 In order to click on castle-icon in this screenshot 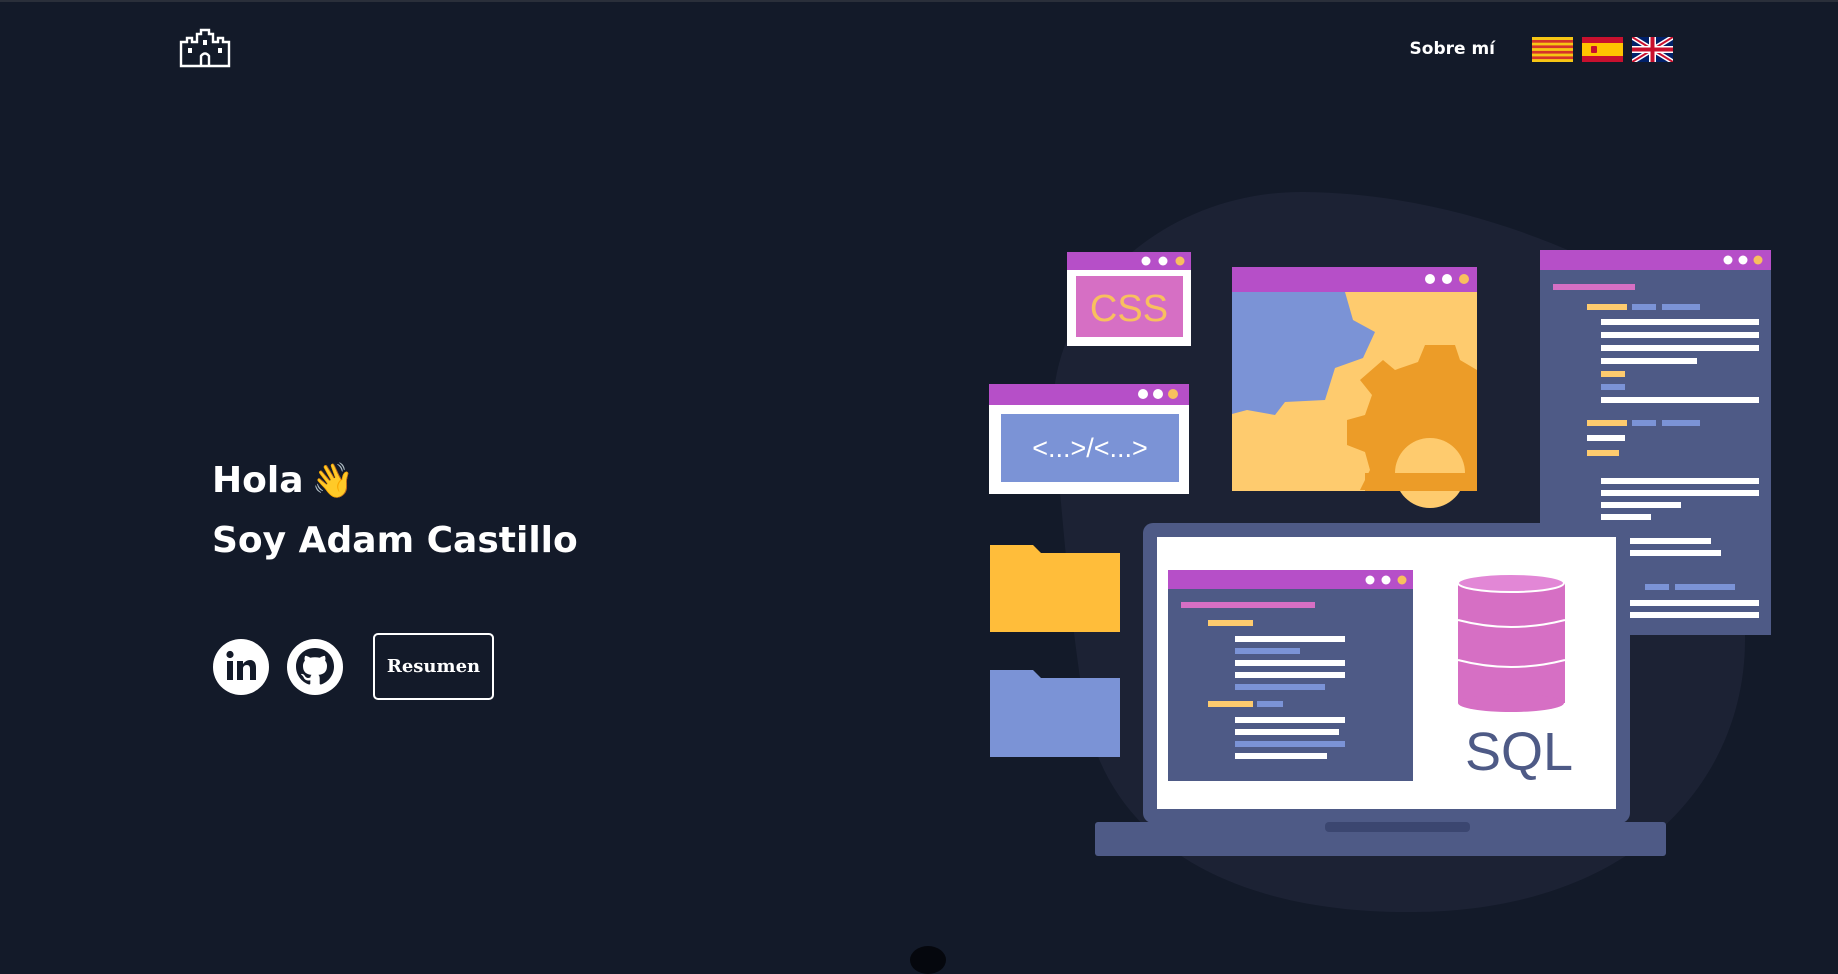, I will do `click(205, 48)`.